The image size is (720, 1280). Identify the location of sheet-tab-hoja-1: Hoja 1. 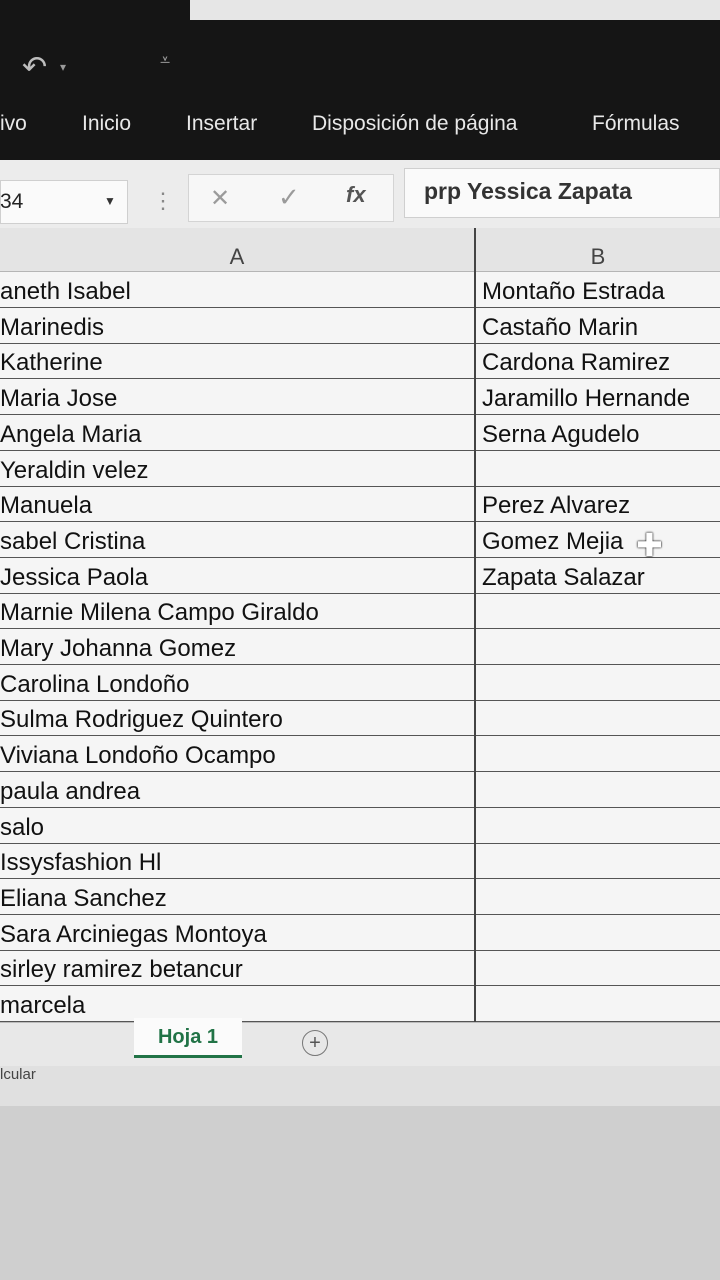
(188, 1038).